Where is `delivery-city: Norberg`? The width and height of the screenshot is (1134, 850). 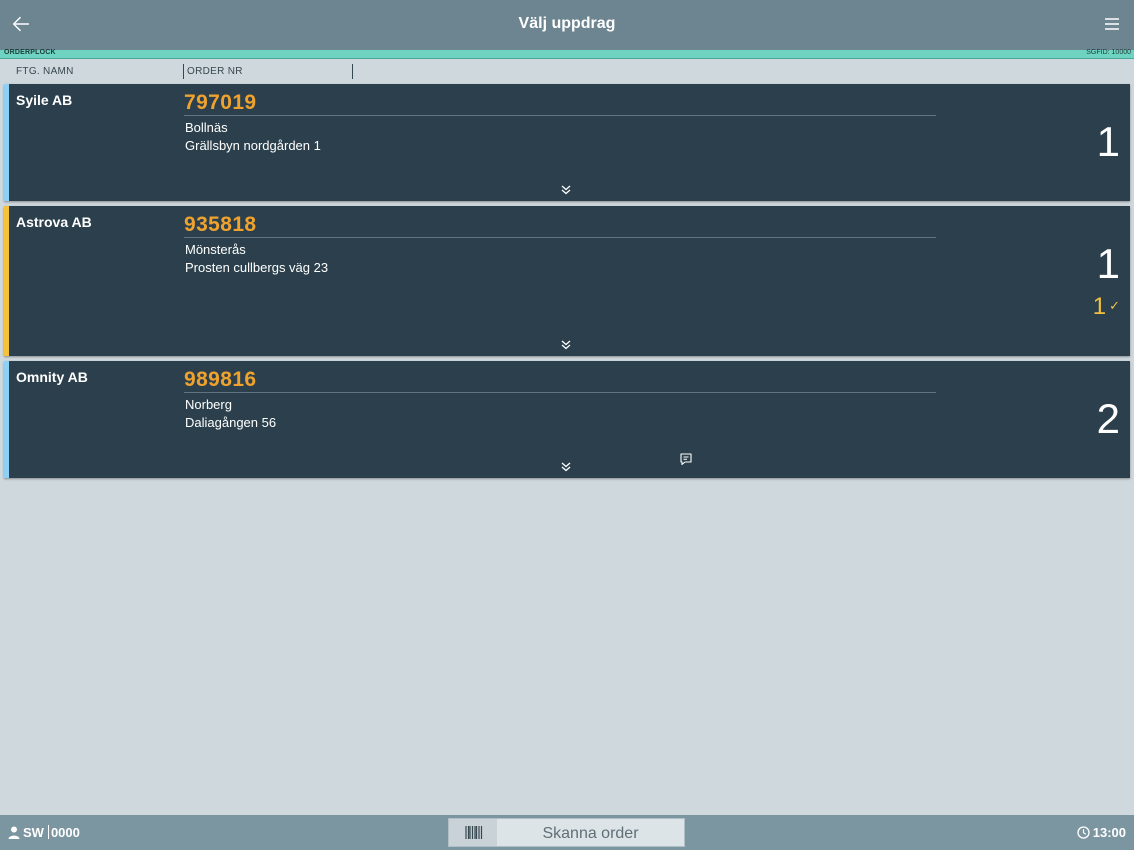 delivery-city: Norberg is located at coordinates (208, 404).